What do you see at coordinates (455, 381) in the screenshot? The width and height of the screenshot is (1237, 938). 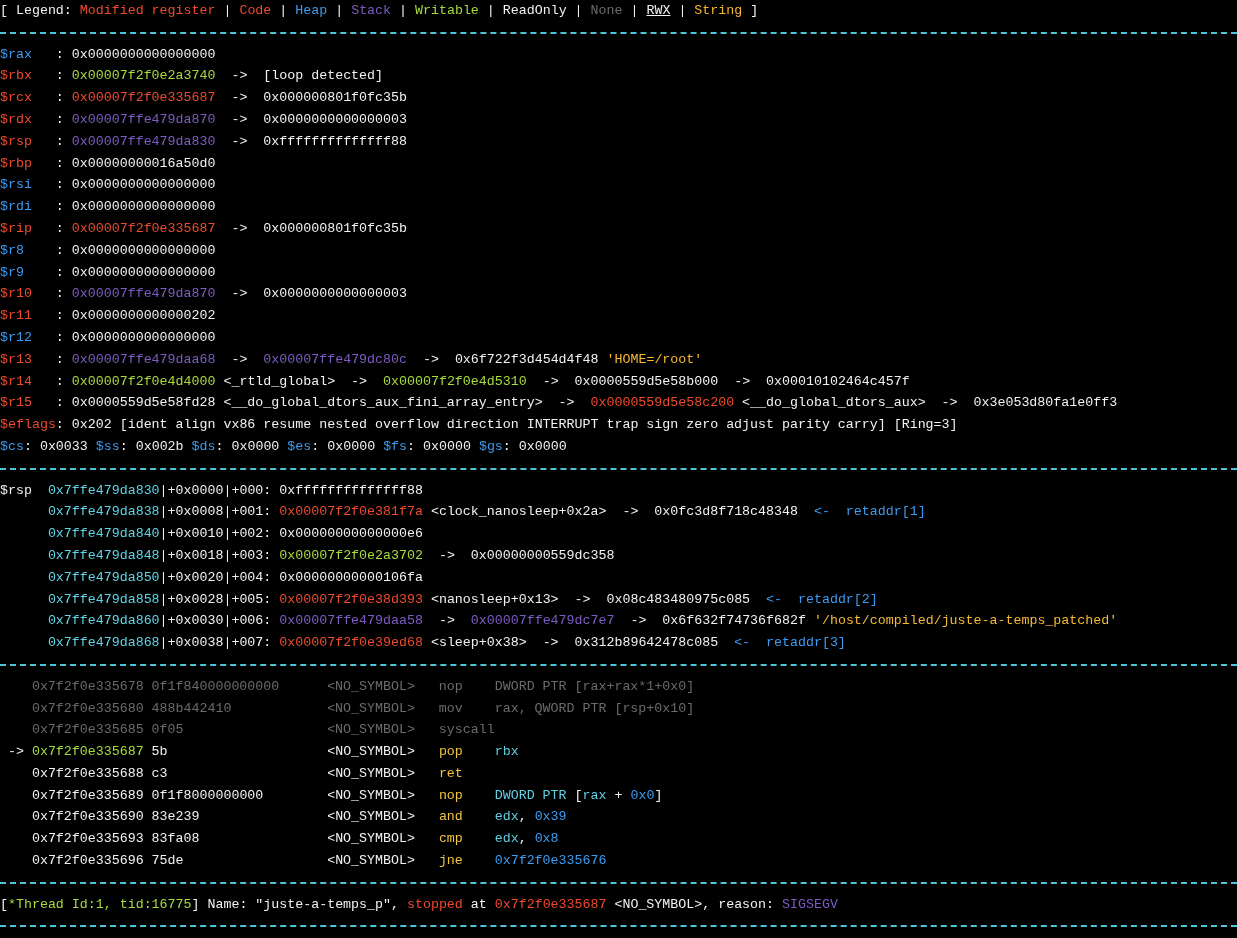 I see `terminal-text: 0x00007f2f0e4d5310` at bounding box center [455, 381].